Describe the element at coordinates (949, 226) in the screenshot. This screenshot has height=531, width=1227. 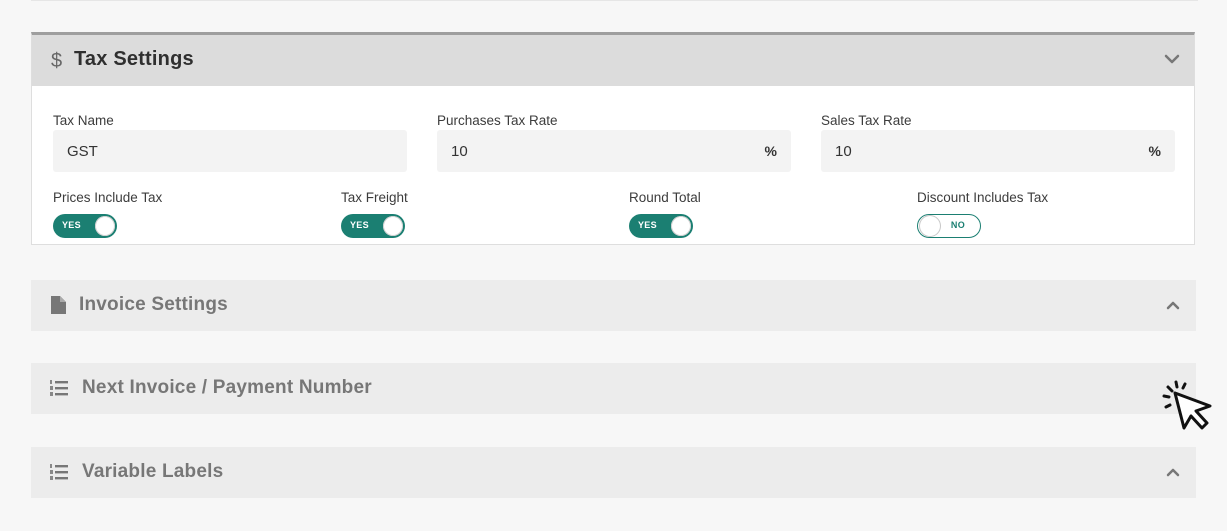
I see `discount-includes-tax-toggle: NO` at that location.